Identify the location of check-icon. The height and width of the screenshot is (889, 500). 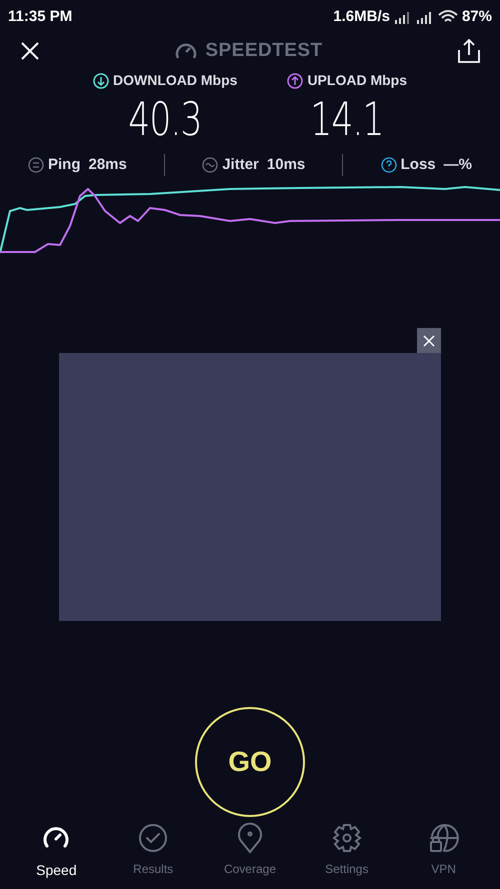
(153, 838).